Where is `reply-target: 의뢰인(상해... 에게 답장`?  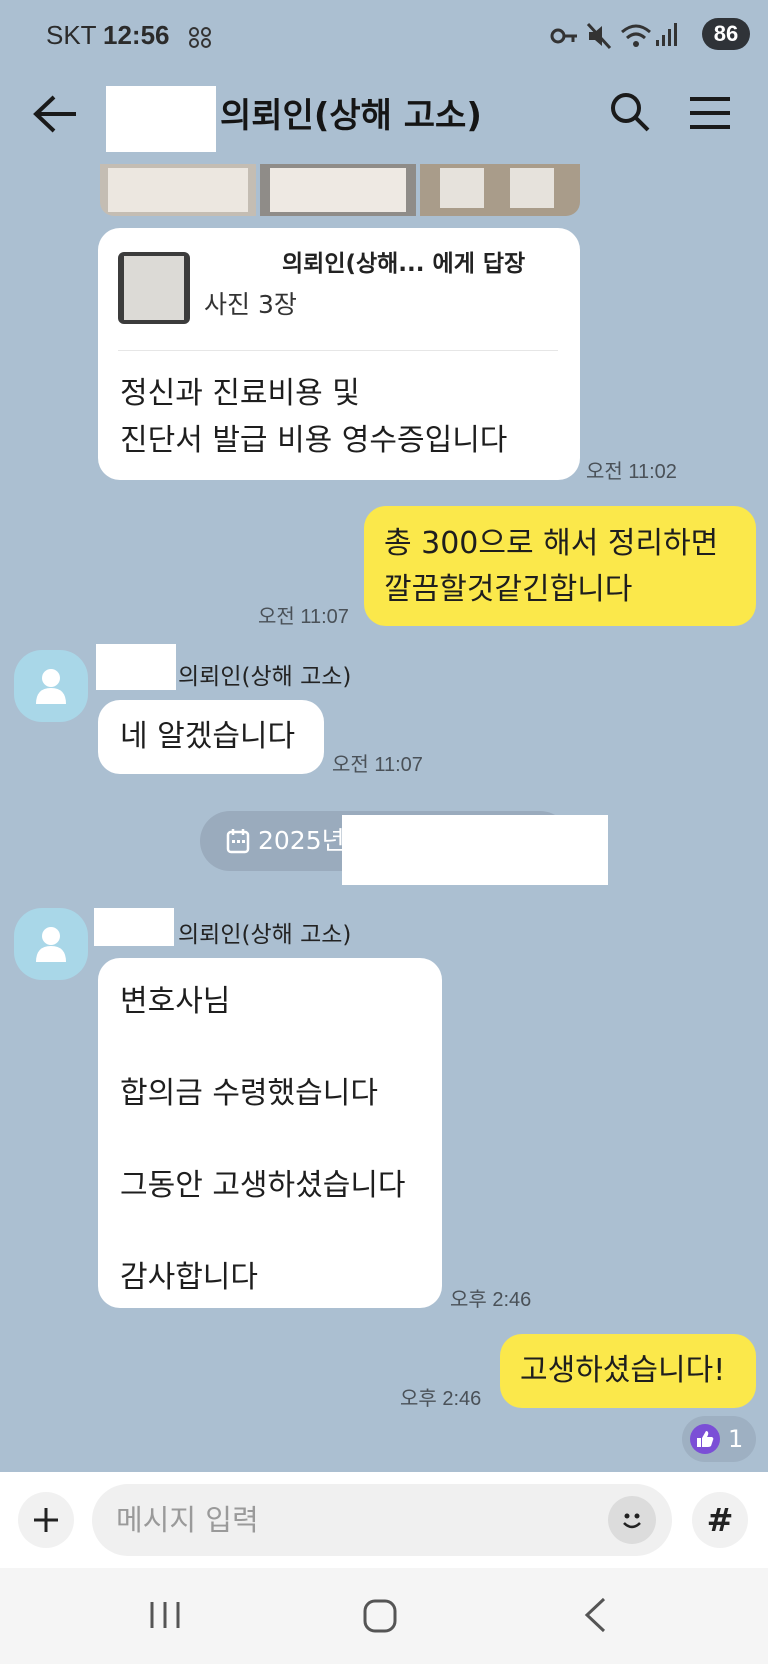
reply-target: 의뢰인(상해... 에게 답장 is located at coordinates (404, 264).